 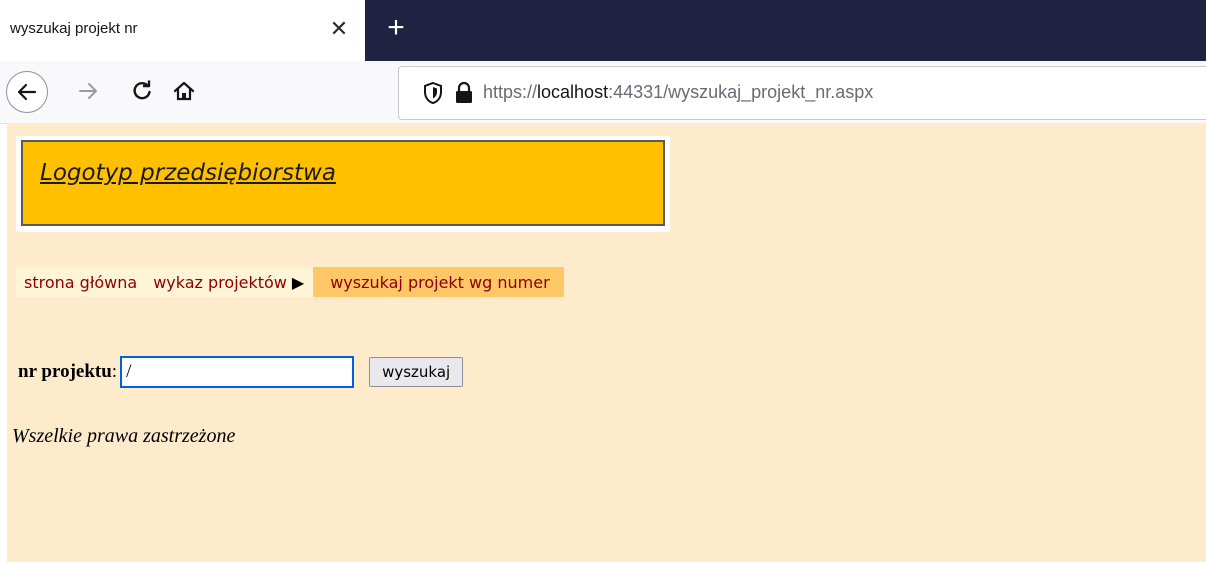 I want to click on url-scheme: https://, so click(x=510, y=92).